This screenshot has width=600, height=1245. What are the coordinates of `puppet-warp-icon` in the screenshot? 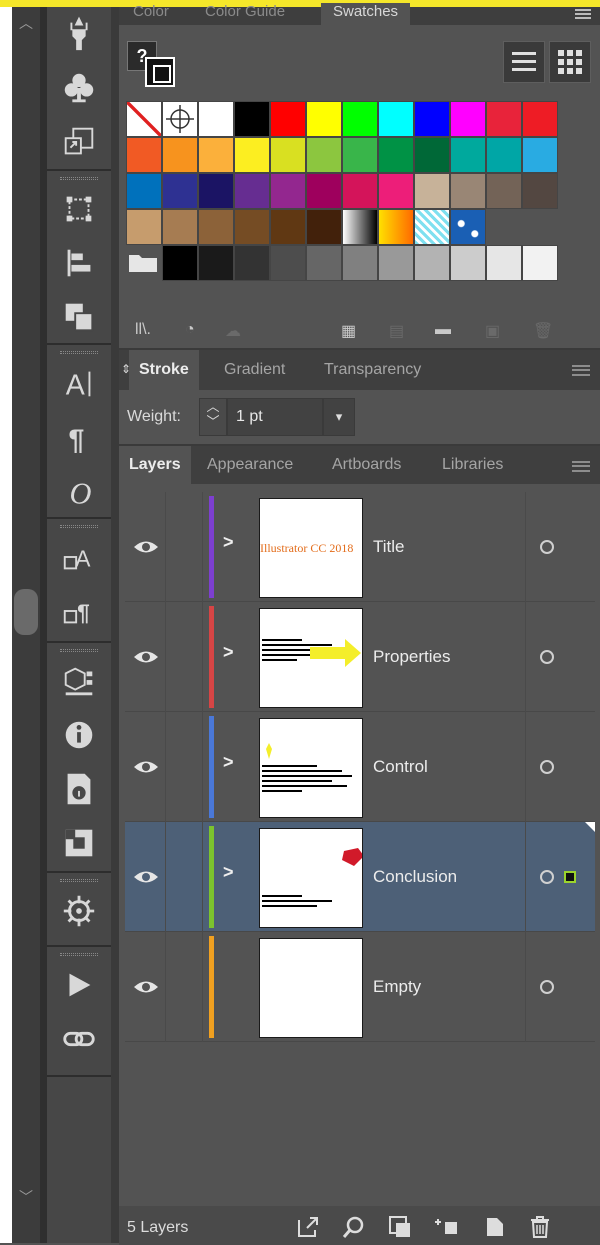 It's located at (79, 34).